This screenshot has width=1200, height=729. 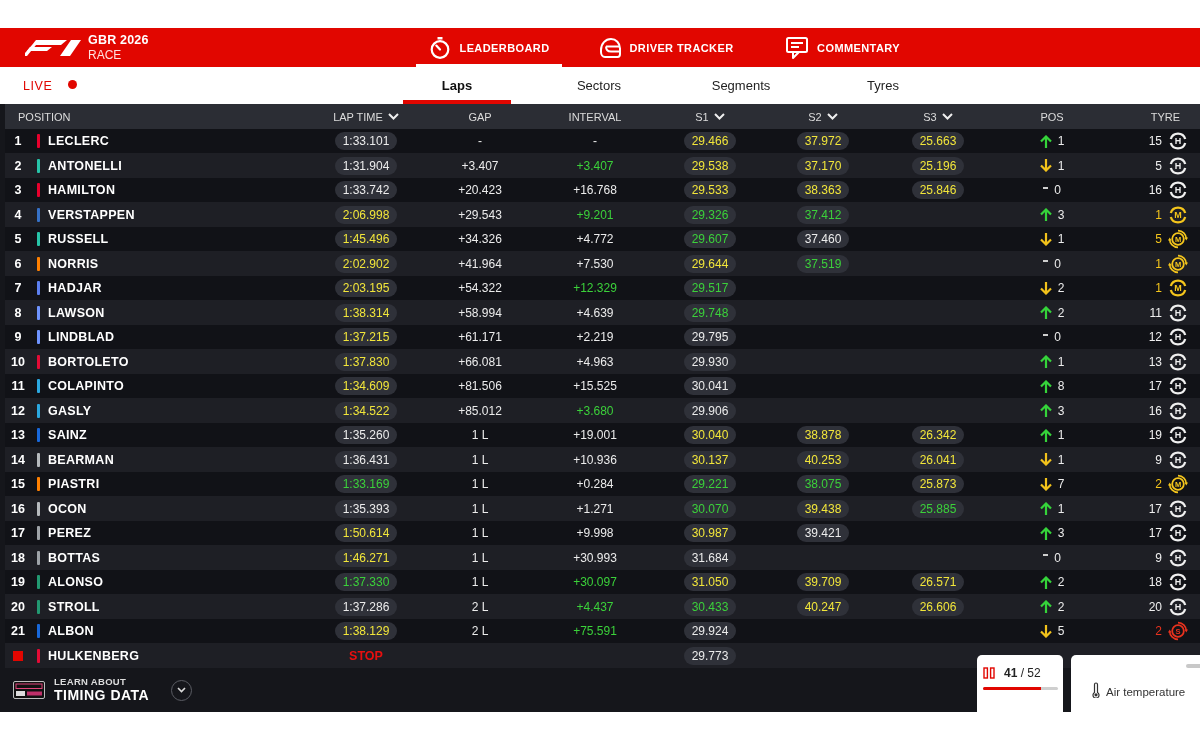 What do you see at coordinates (366, 116) in the screenshot?
I see `column-header: LAP TIME` at bounding box center [366, 116].